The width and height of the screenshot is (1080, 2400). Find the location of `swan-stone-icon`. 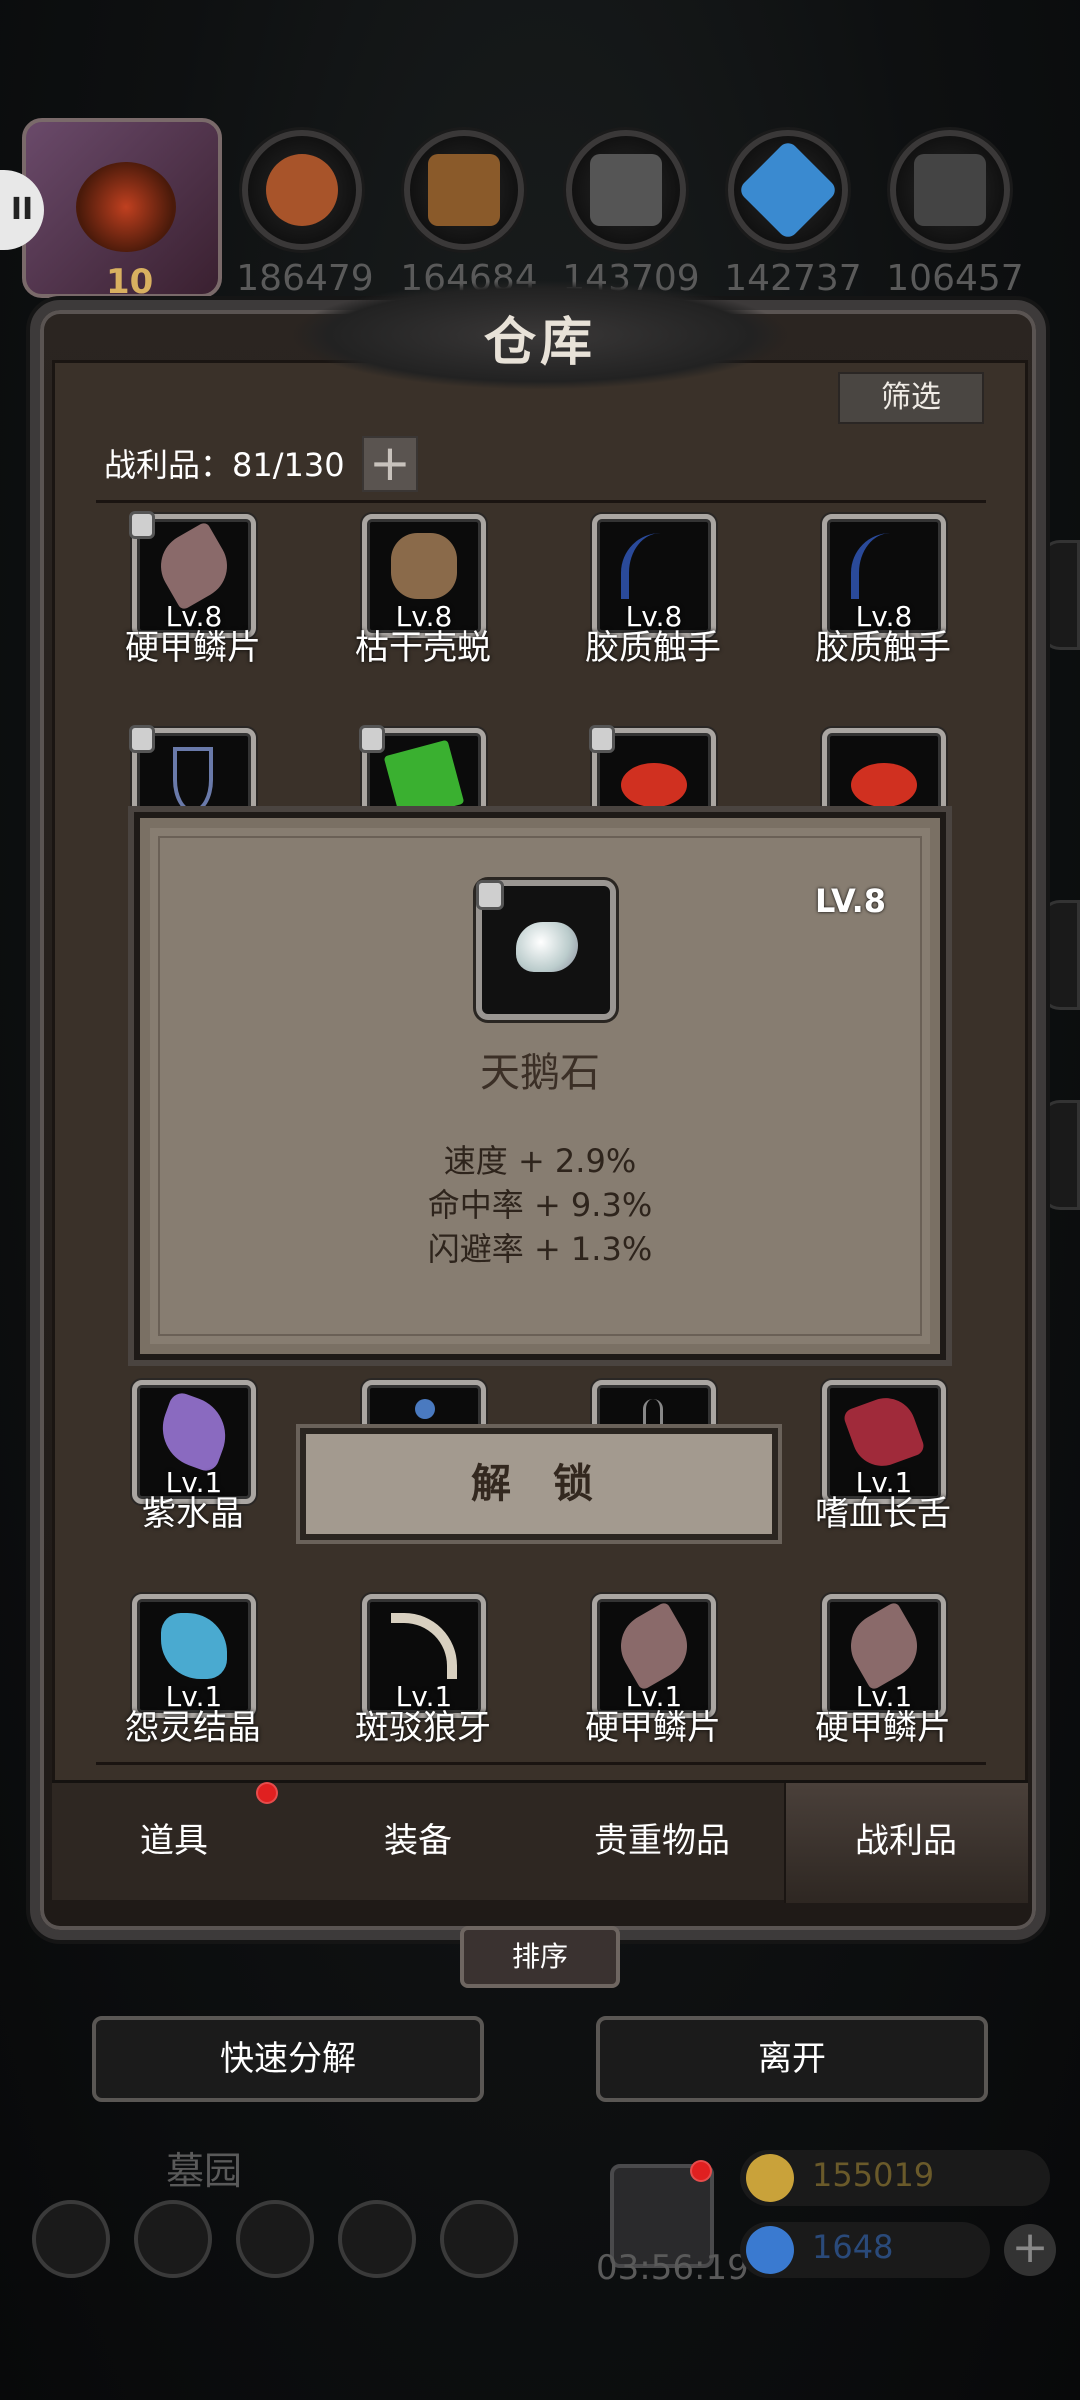

swan-stone-icon is located at coordinates (547, 947).